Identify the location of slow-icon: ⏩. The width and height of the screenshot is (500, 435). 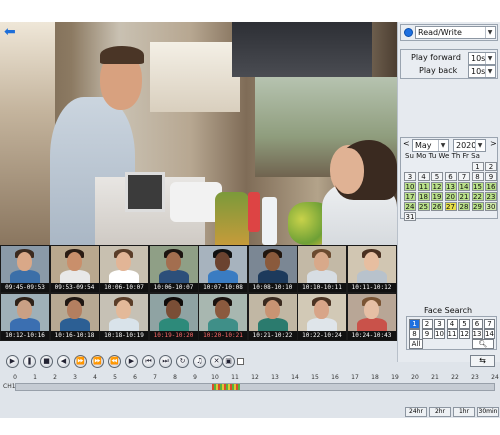
(80, 361).